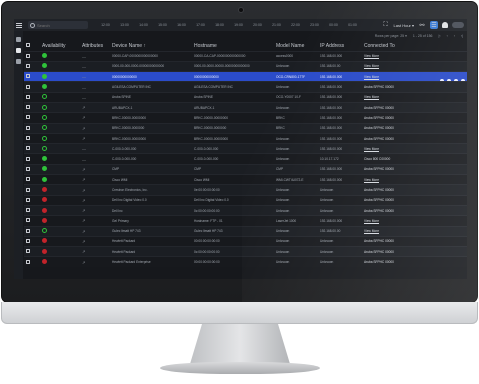 The width and height of the screenshot is (479, 384). What do you see at coordinates (151, 159) in the screenshot?
I see `device-name-cell: C-000-0-000-000` at bounding box center [151, 159].